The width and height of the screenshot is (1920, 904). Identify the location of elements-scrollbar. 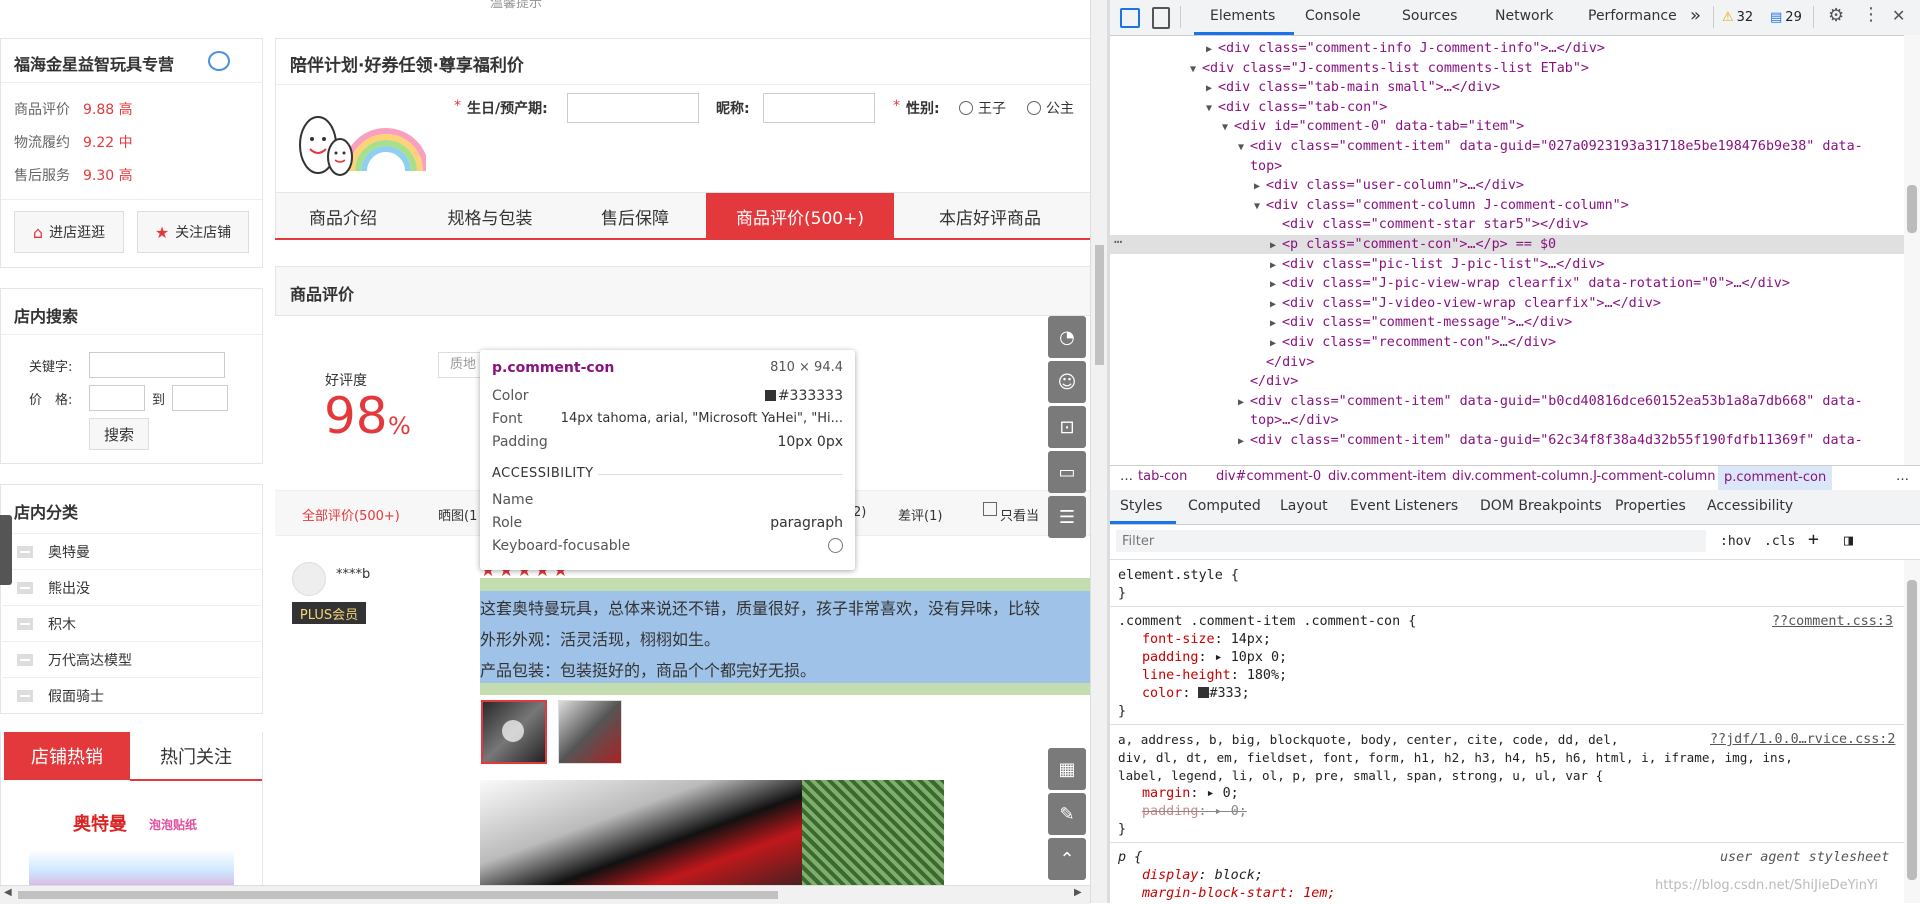
(1912, 250).